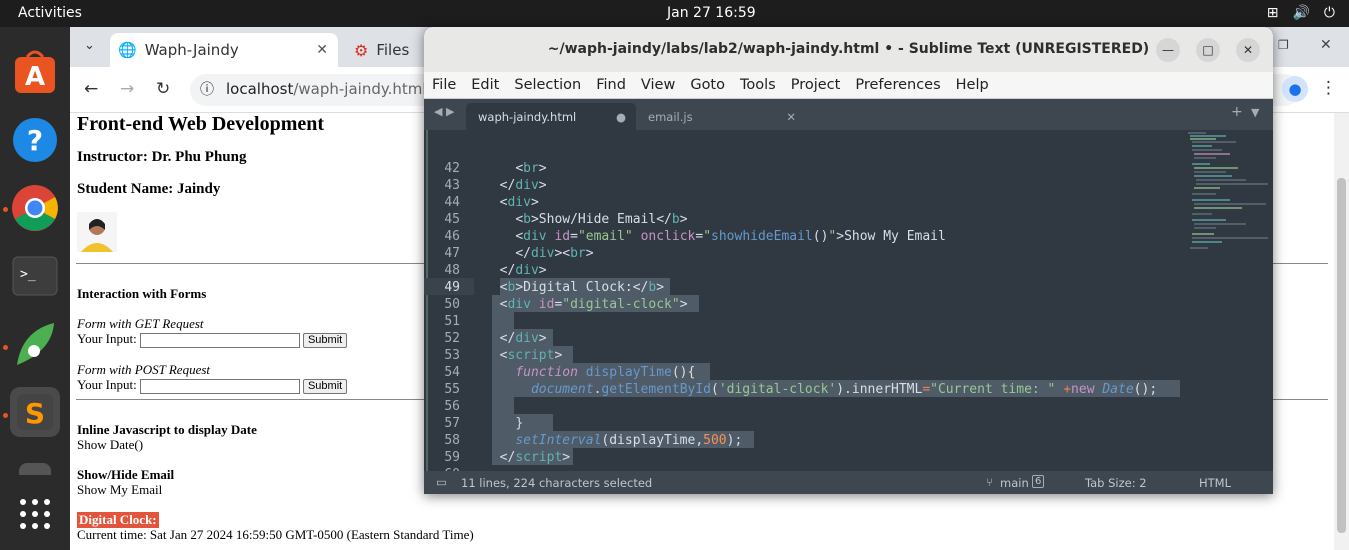  Describe the element at coordinates (452, 168) in the screenshot. I see `line-number: 42` at that location.